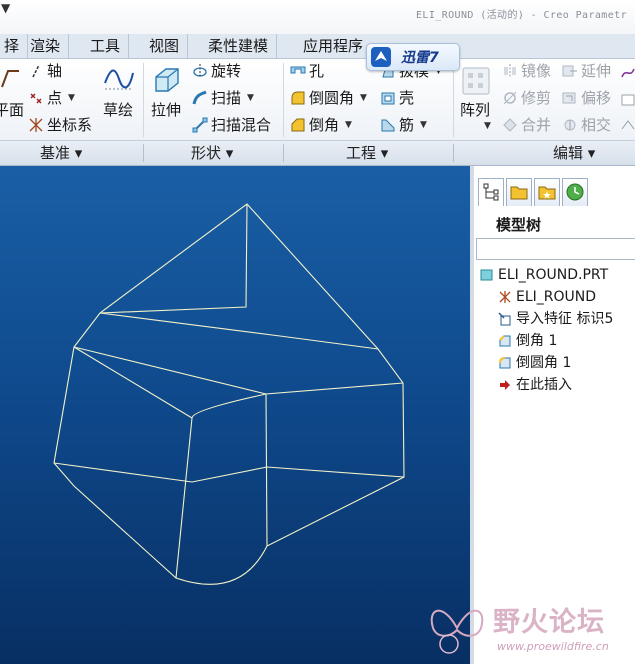  I want to click on title-bar: ▼ ELI_ROUND (活动的) - Creo Parametr, so click(317, 17).